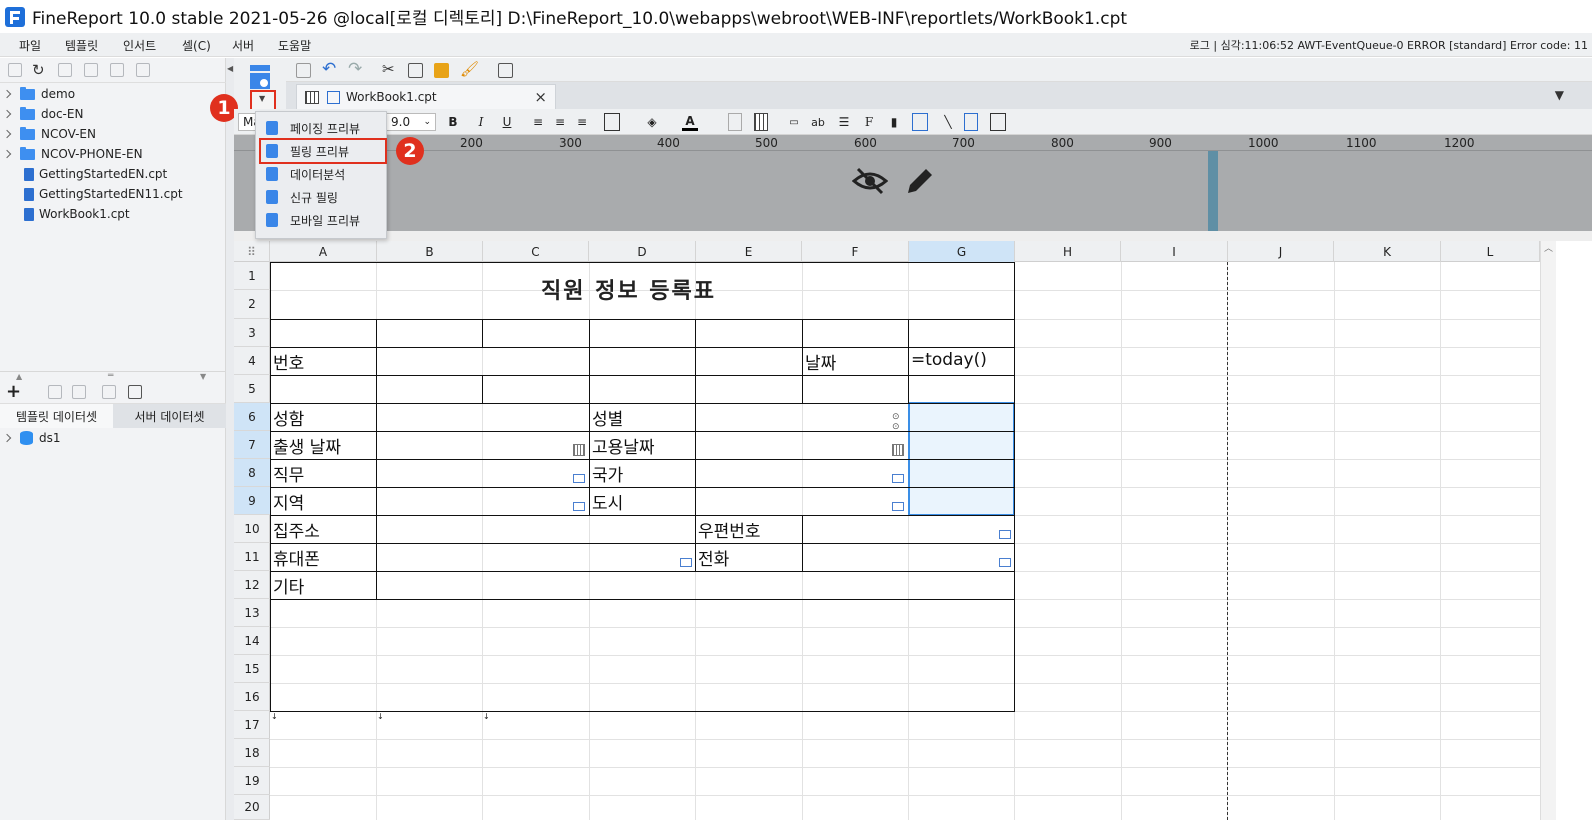 The width and height of the screenshot is (1592, 820). Describe the element at coordinates (230, 68) in the screenshot. I see `collapse-left-icon: ◀` at that location.